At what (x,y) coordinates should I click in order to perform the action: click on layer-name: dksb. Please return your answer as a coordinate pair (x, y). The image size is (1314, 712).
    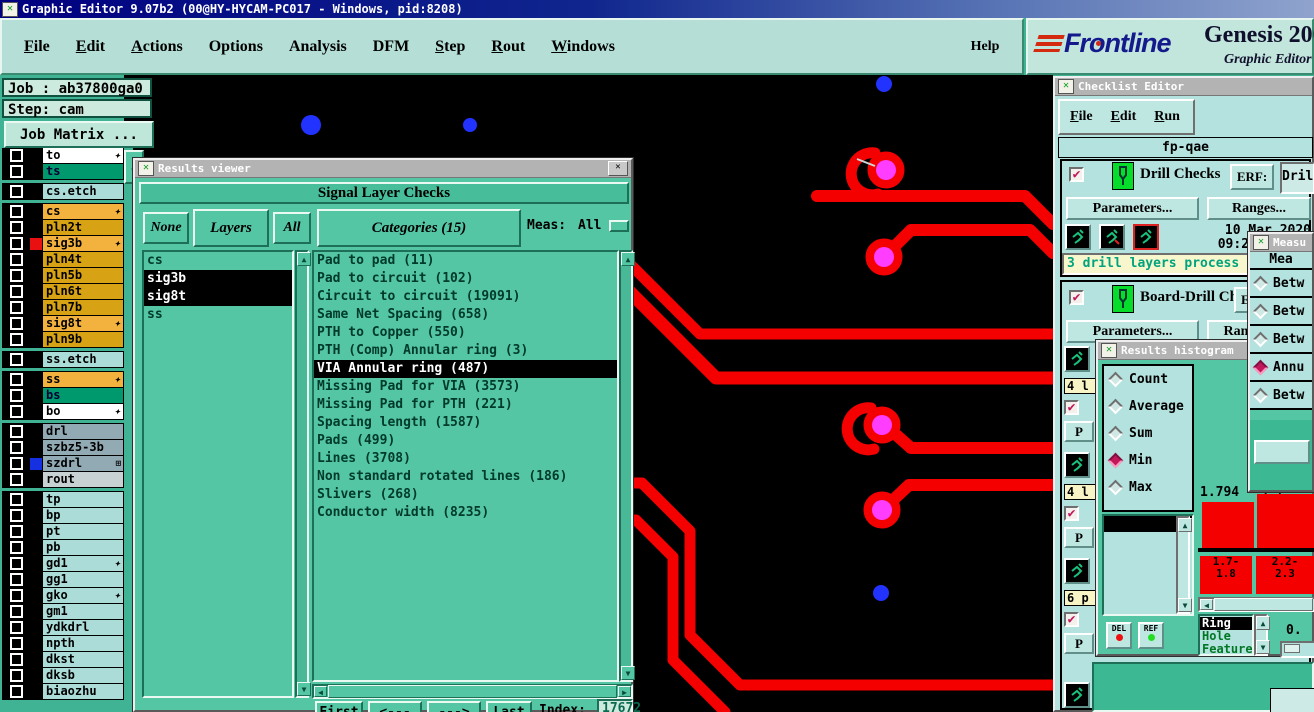
    Looking at the image, I should click on (83, 675).